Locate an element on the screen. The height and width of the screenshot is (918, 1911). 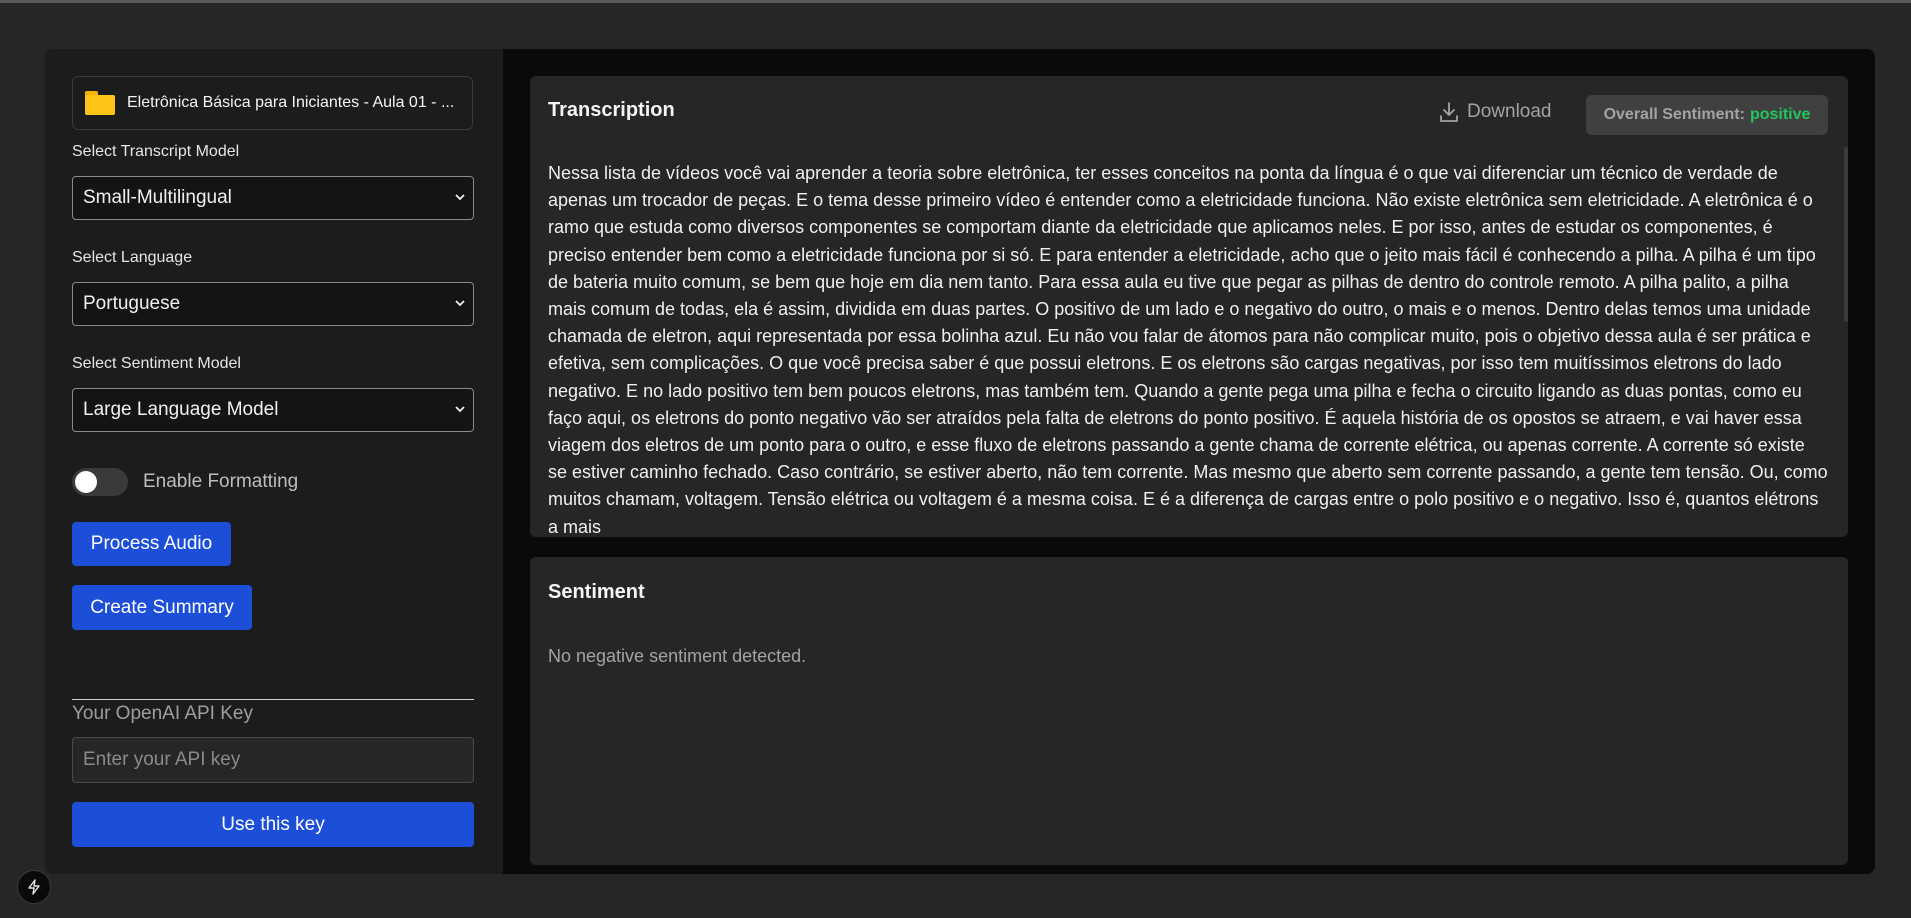
download-label: Download is located at coordinates (1509, 111).